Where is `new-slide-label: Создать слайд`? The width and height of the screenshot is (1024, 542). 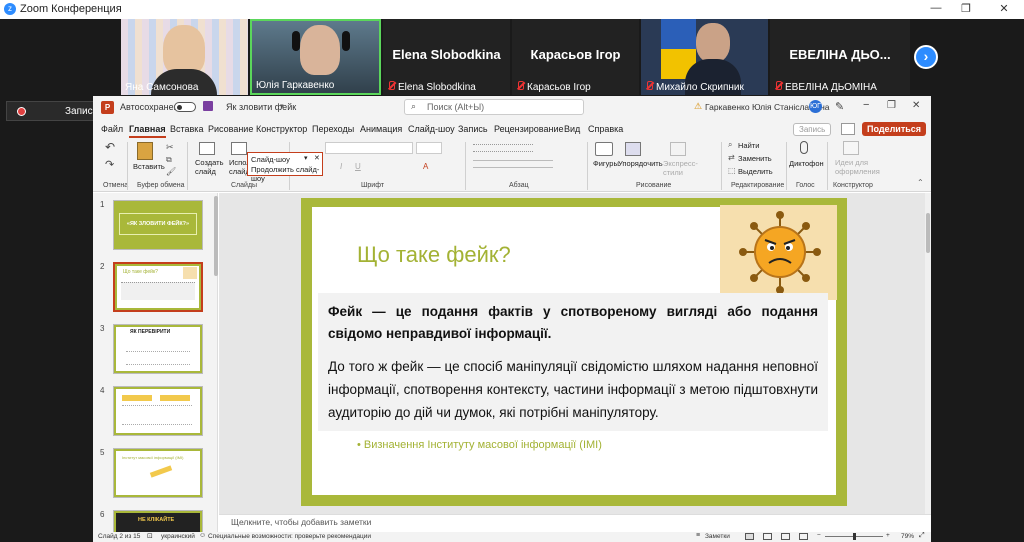
new-slide-label: Создать слайд is located at coordinates (210, 167).